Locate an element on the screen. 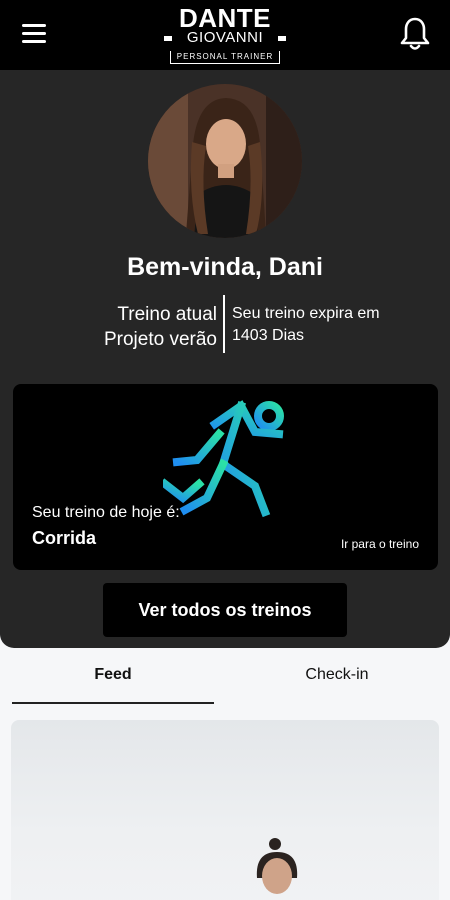 The image size is (450, 900). feed-tabs: Feed Check-in is located at coordinates (225, 679).